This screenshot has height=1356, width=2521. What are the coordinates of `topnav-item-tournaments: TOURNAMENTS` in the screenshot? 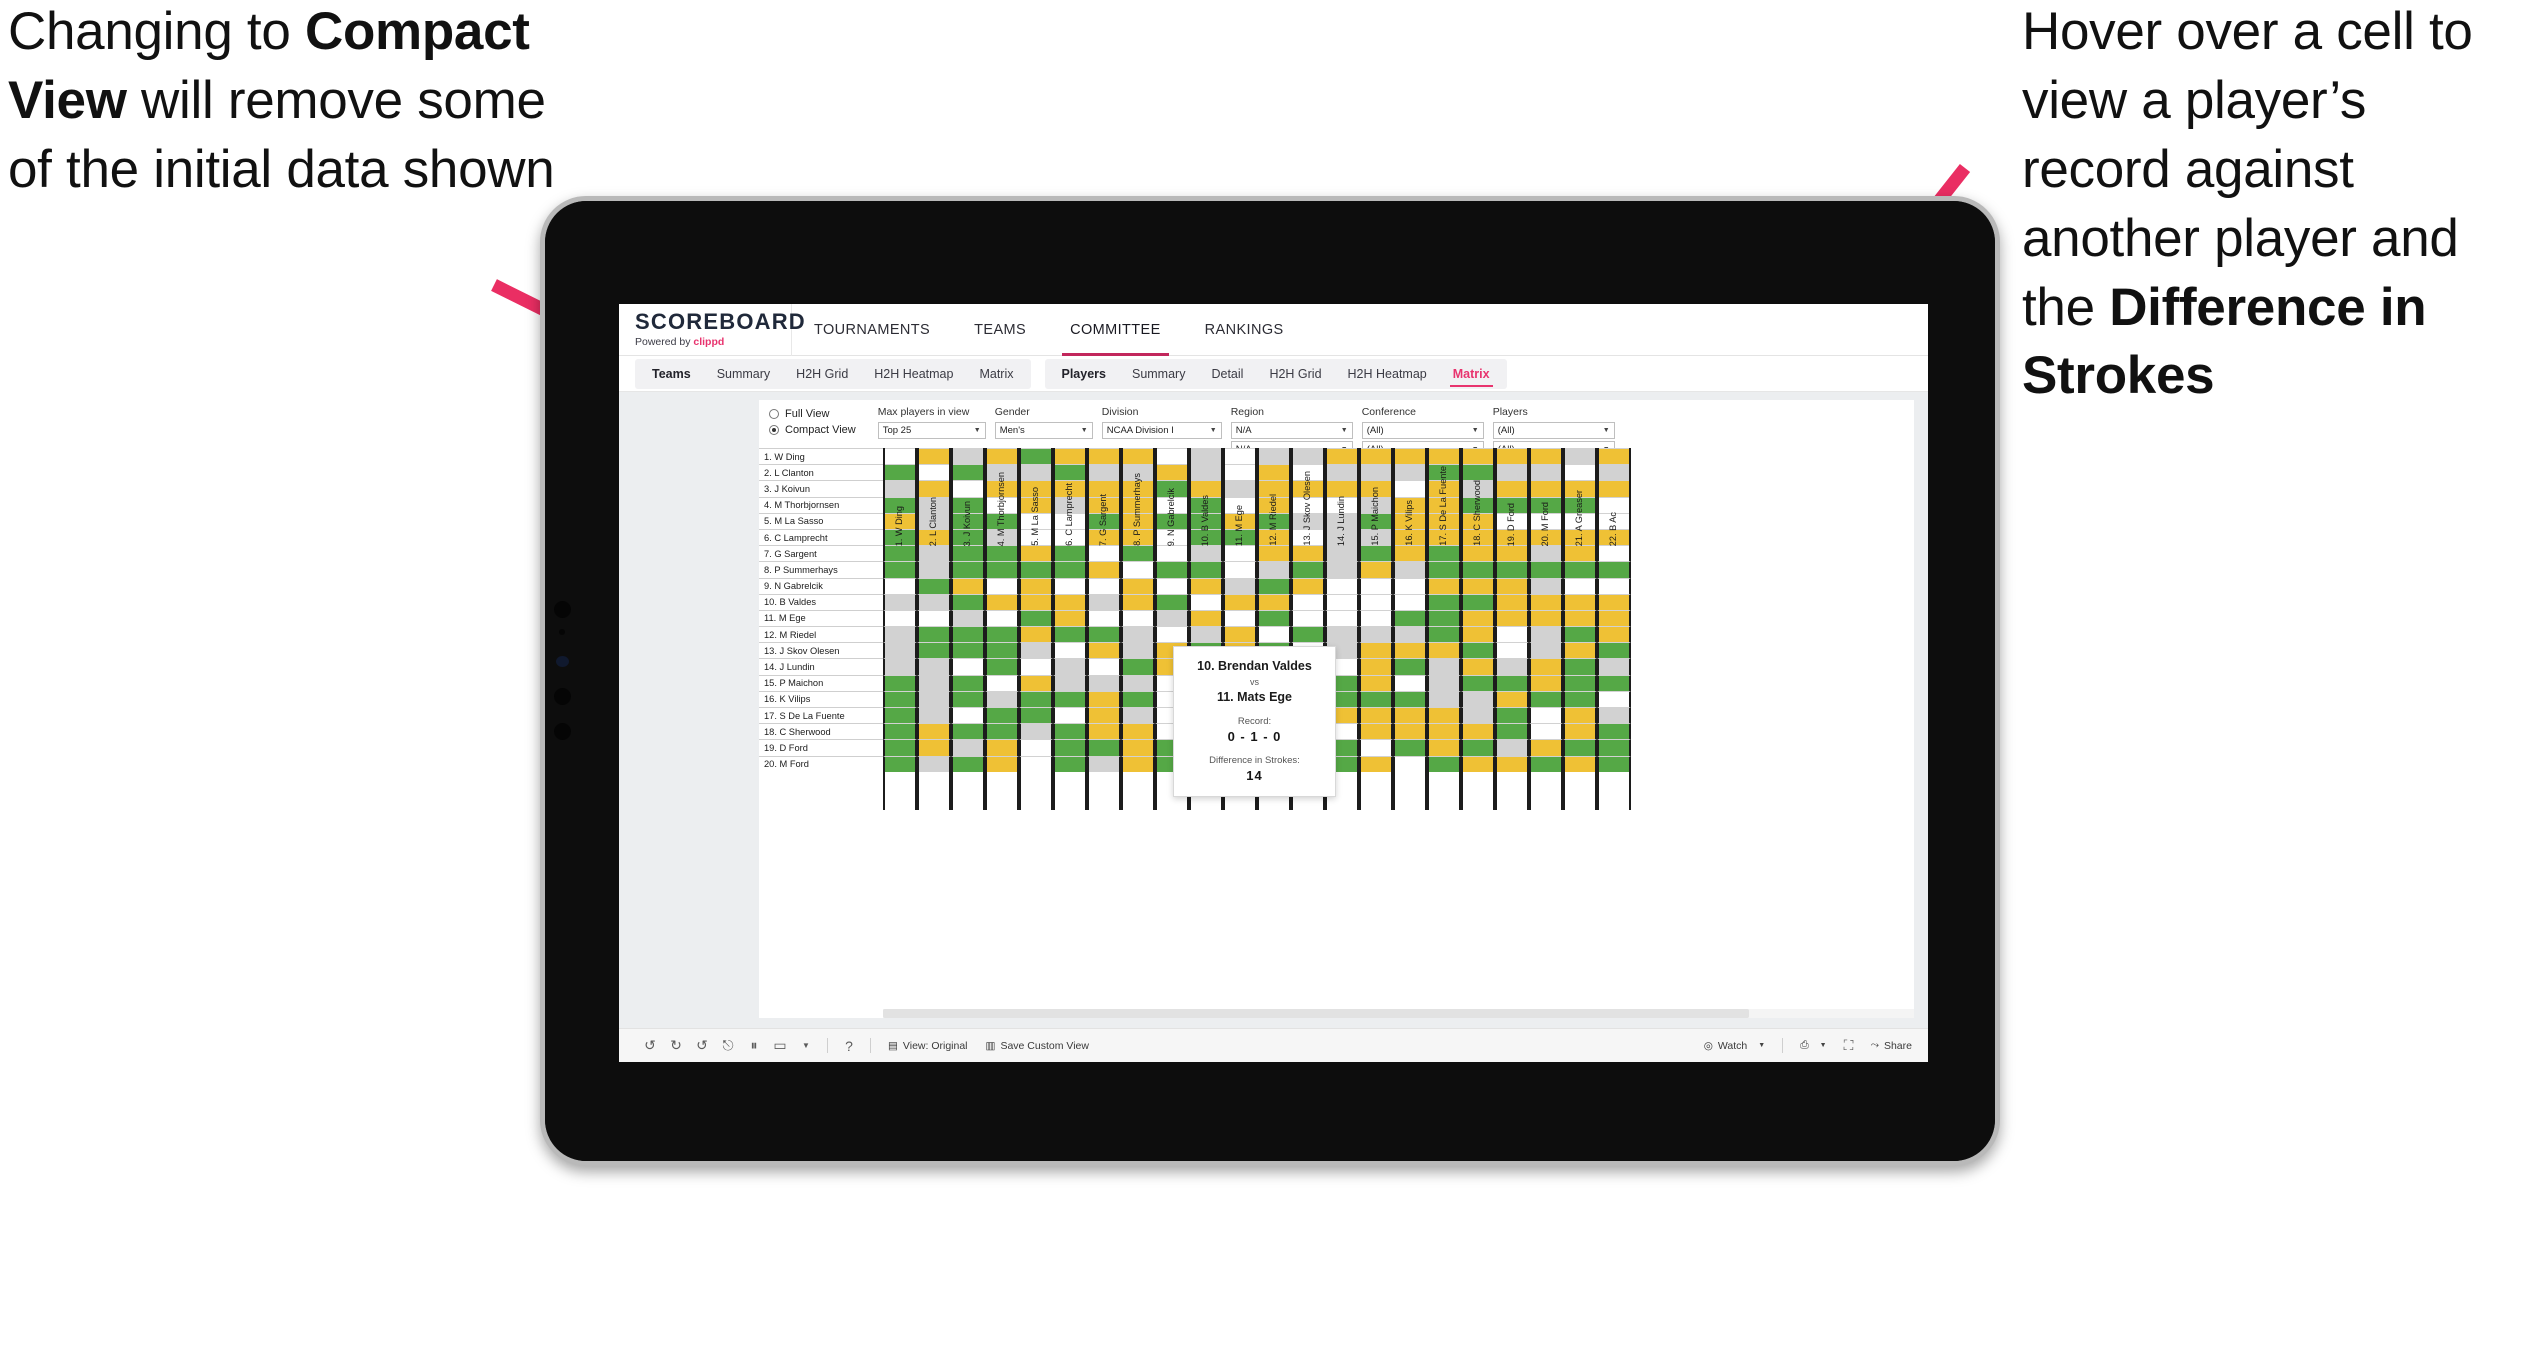 It's located at (872, 330).